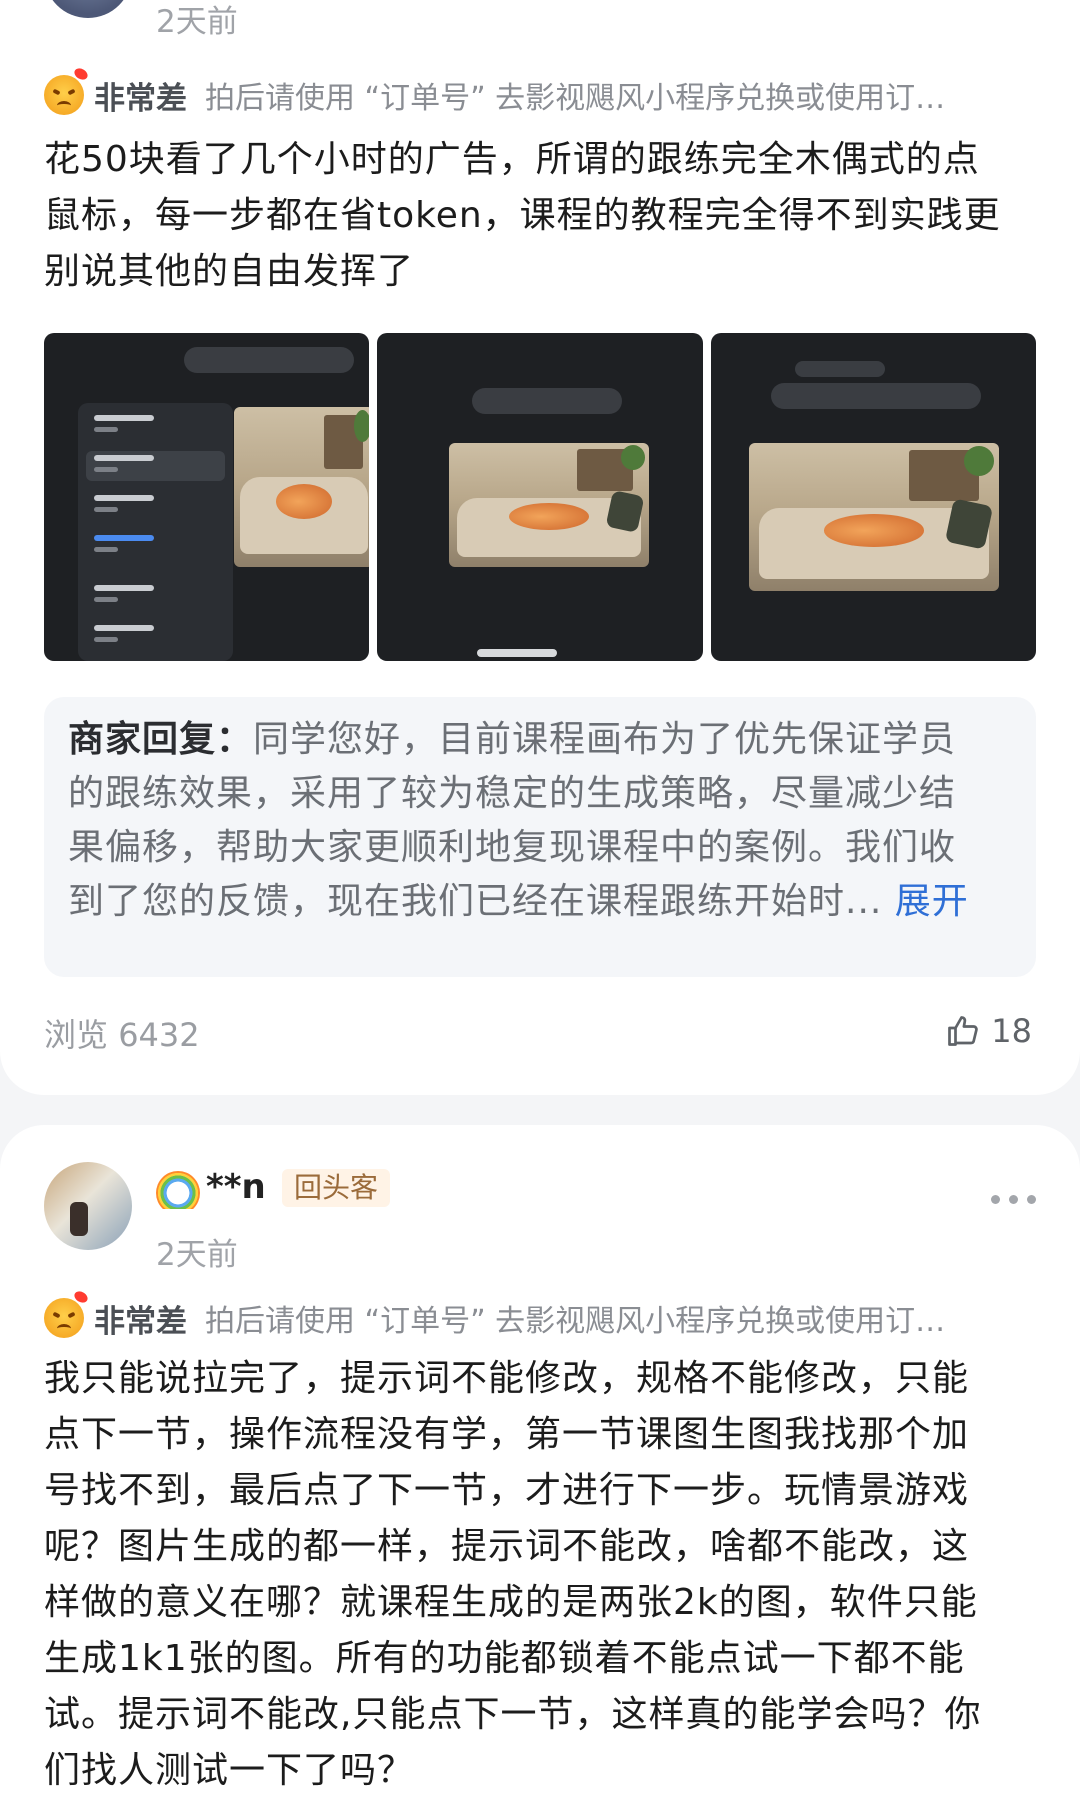 The image size is (1080, 1803). What do you see at coordinates (1011, 1031) in the screenshot?
I see `like-count: 18` at bounding box center [1011, 1031].